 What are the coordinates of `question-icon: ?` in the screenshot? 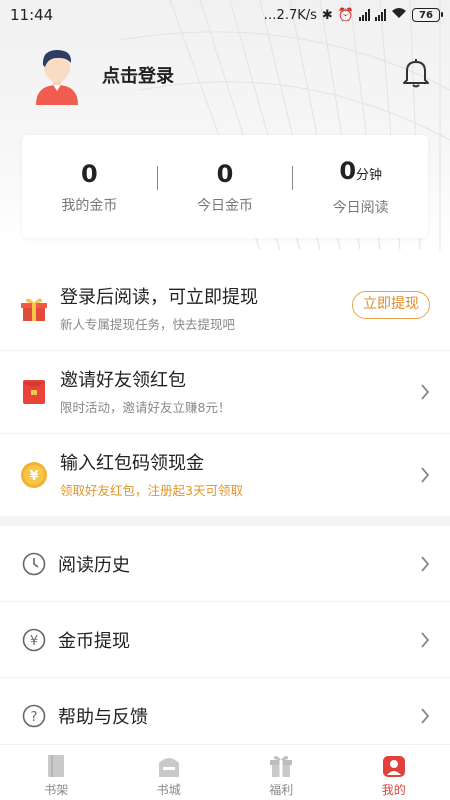 It's located at (34, 715).